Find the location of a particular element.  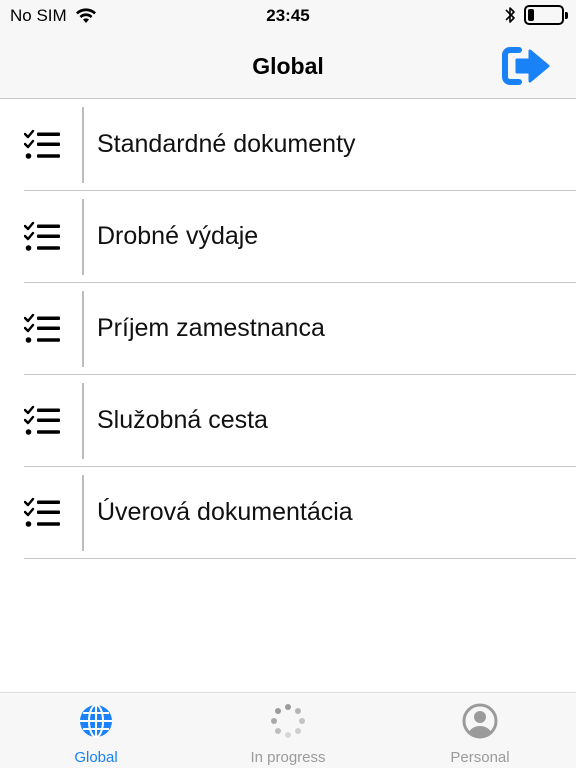

page-title: Global is located at coordinates (288, 66).